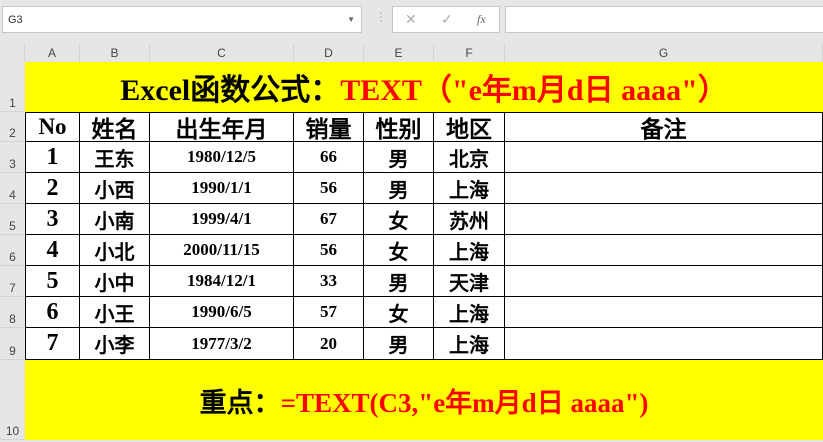 This screenshot has width=823, height=442. What do you see at coordinates (240, 402) in the screenshot?
I see `footer-cell-text: 重点：` at bounding box center [240, 402].